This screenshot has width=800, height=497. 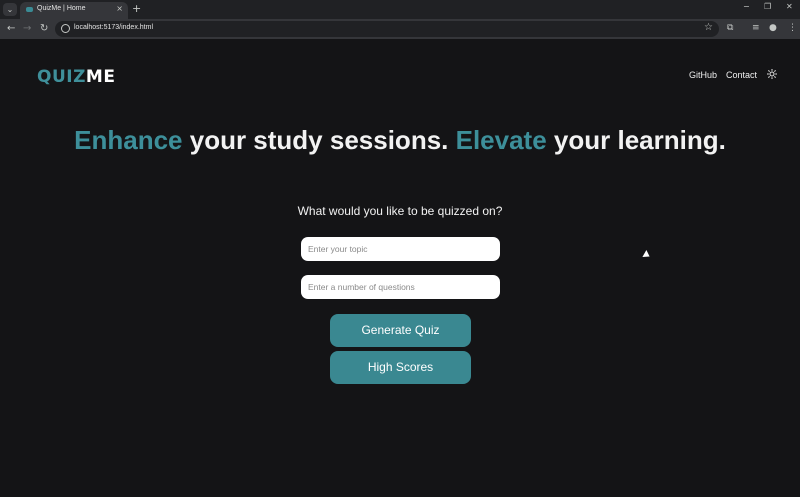 I want to click on chevron-down-icon: ⌄, so click(x=10, y=9).